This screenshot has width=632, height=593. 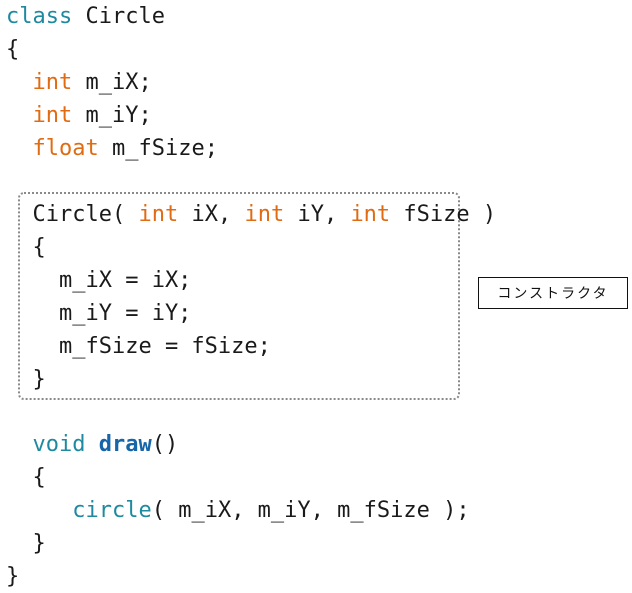 I want to click on code-line-circle-call: circle( m_iX, m_iY, m_fSize );, so click(x=238, y=510).